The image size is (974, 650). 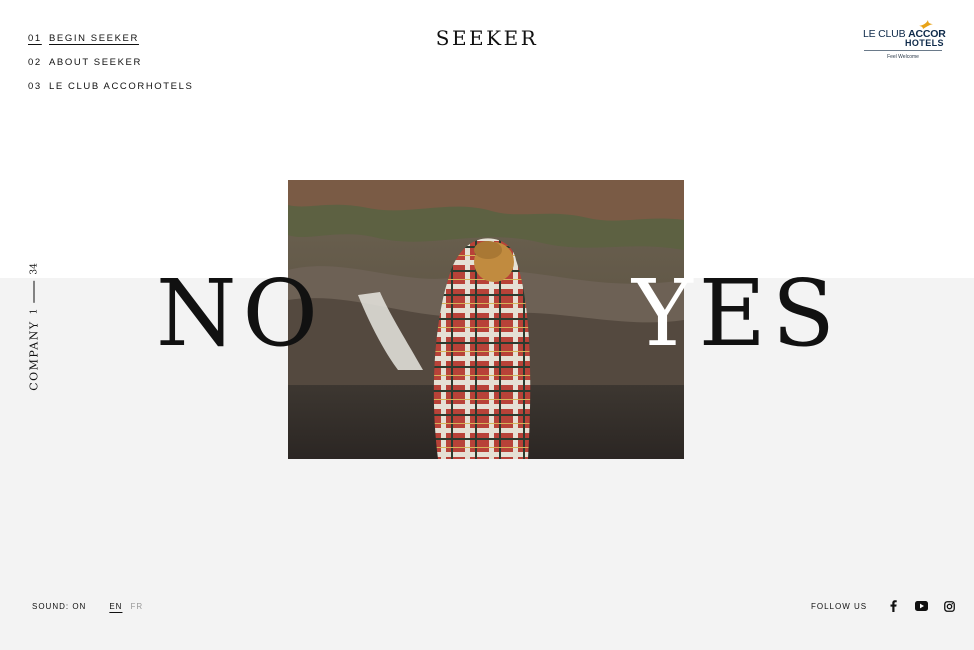 What do you see at coordinates (95, 62) in the screenshot?
I see `nav-item-label: ABOUT SEEKER` at bounding box center [95, 62].